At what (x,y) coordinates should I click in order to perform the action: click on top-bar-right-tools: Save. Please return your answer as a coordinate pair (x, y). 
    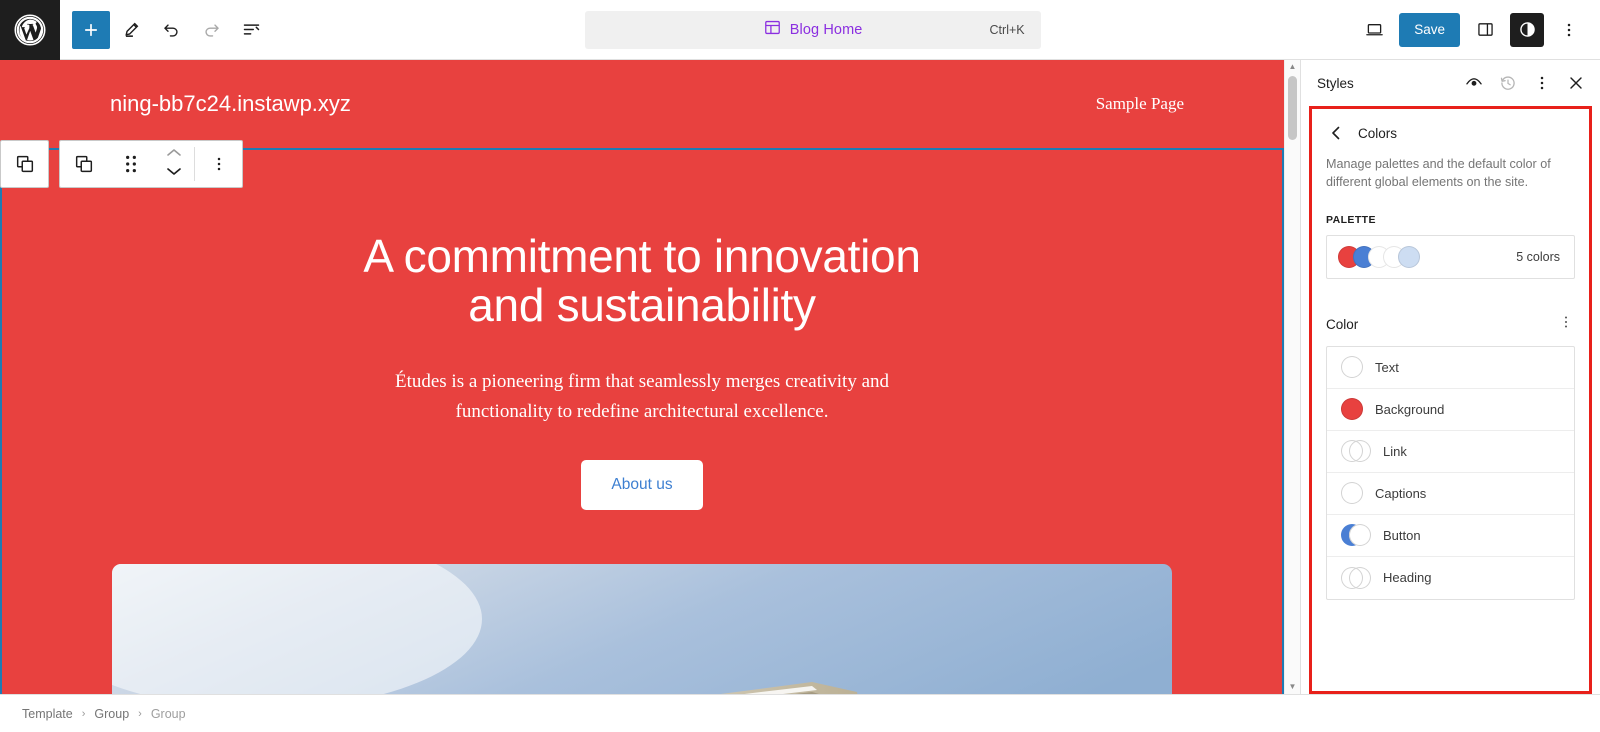
    Looking at the image, I should click on (1477, 29).